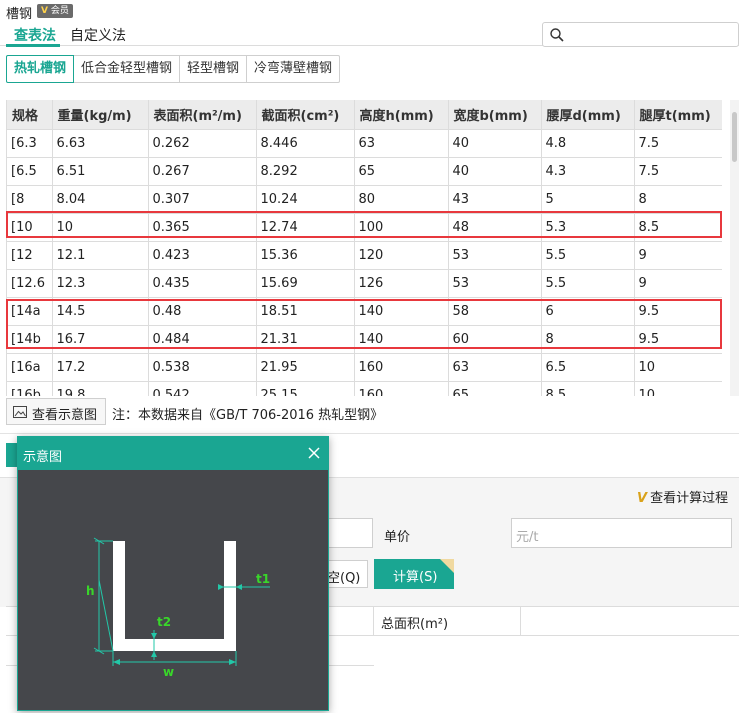  What do you see at coordinates (651, 34) in the screenshot?
I see `search-input` at bounding box center [651, 34].